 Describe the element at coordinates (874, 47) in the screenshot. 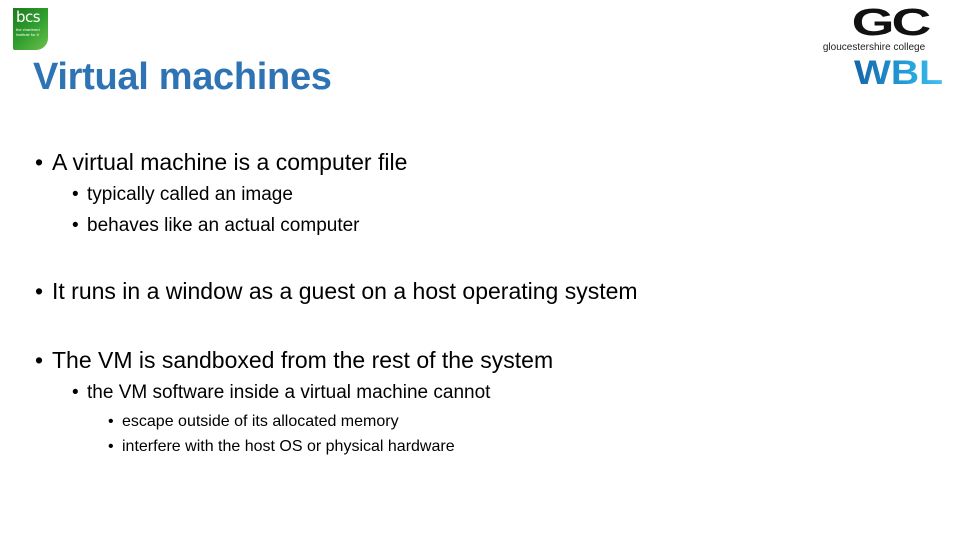

I see `college-name: gloucestershire college` at that location.